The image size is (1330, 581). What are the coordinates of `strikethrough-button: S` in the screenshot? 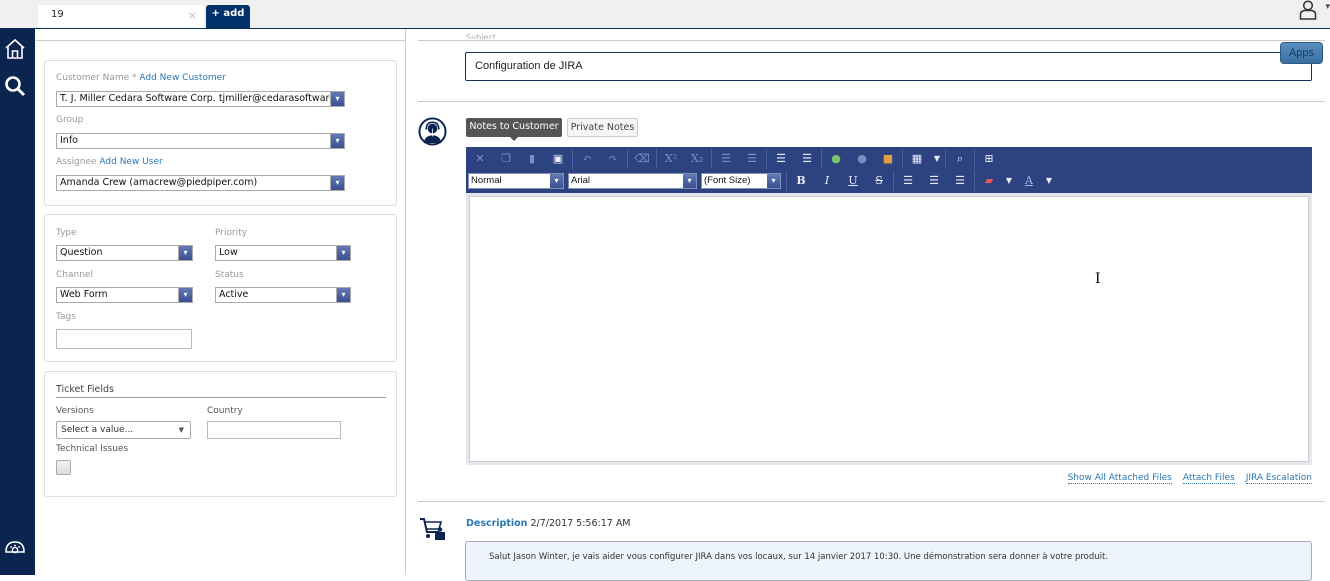 It's located at (879, 181).